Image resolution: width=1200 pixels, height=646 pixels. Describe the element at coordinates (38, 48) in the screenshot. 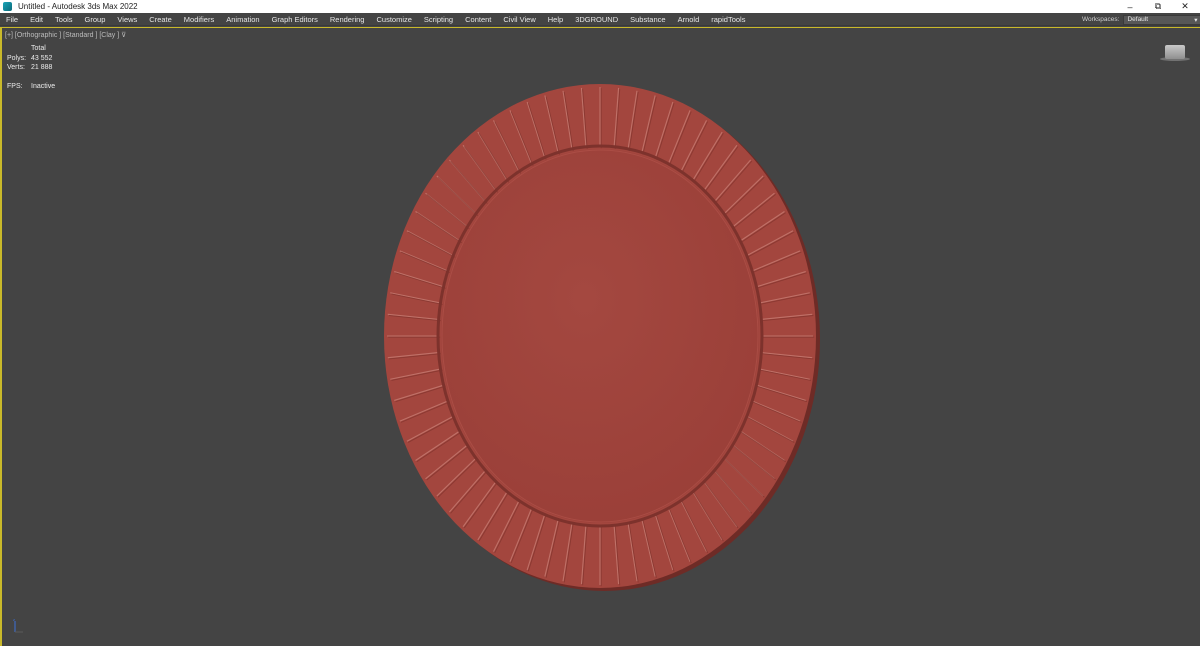

I see `stats-header: Total` at that location.